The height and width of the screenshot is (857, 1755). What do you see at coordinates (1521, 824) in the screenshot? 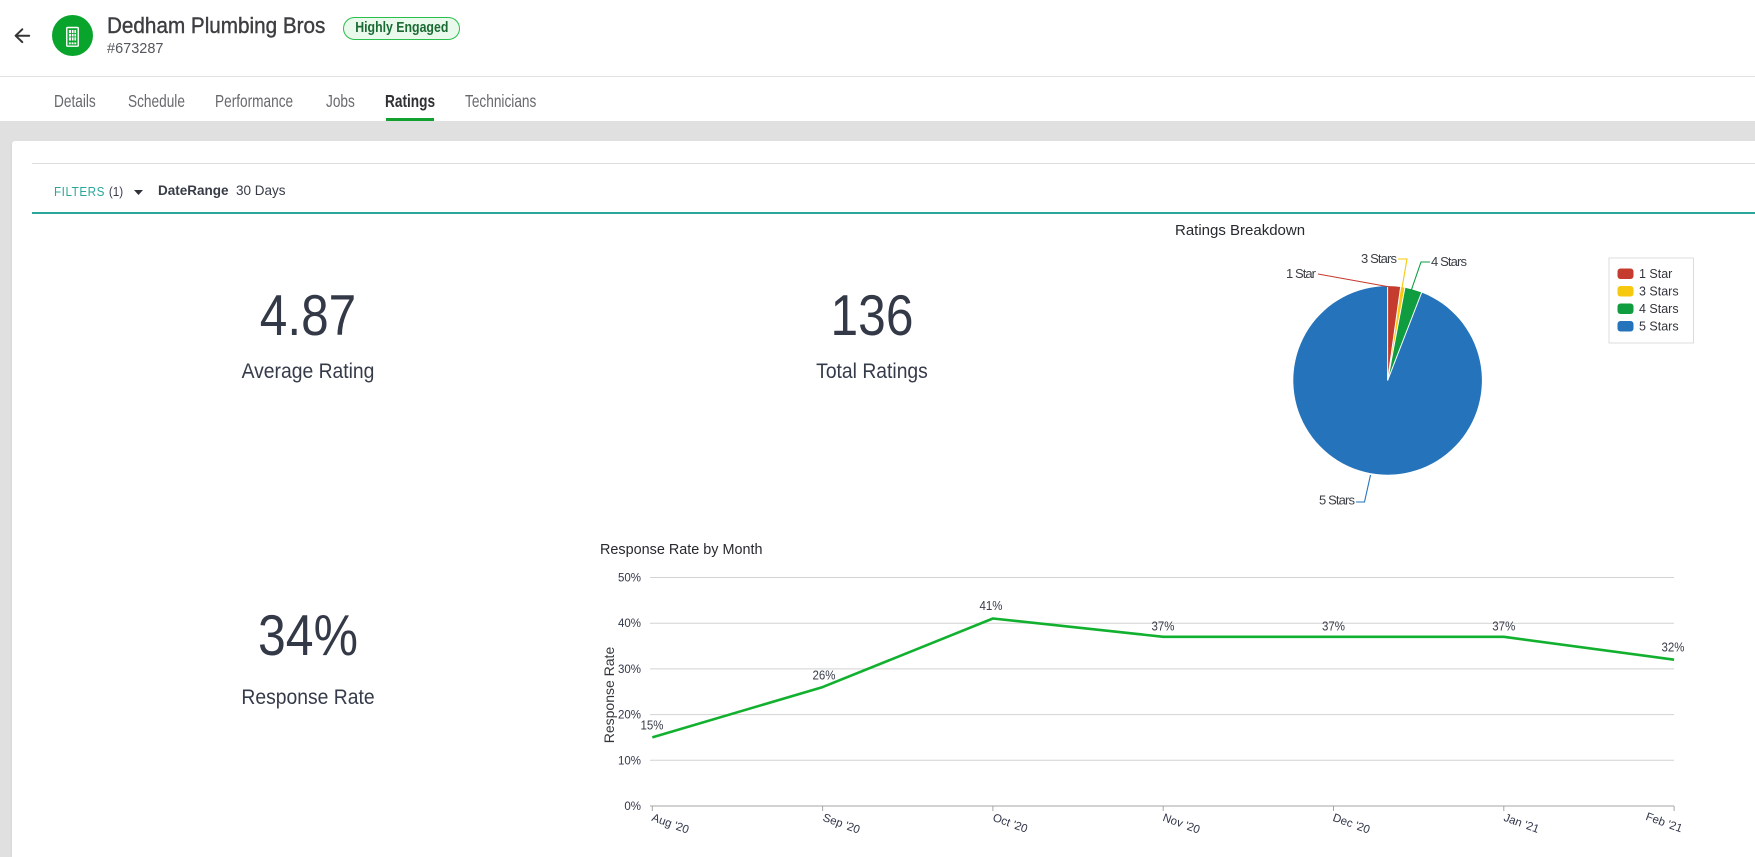
I see `svg-text: Jan '21` at bounding box center [1521, 824].